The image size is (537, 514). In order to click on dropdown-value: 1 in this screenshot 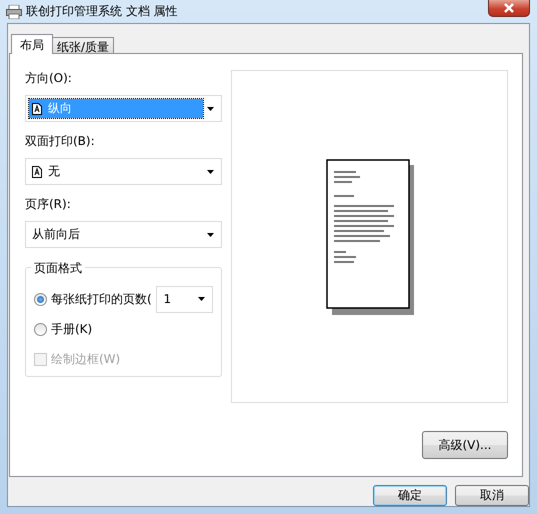, I will do `click(167, 299)`.